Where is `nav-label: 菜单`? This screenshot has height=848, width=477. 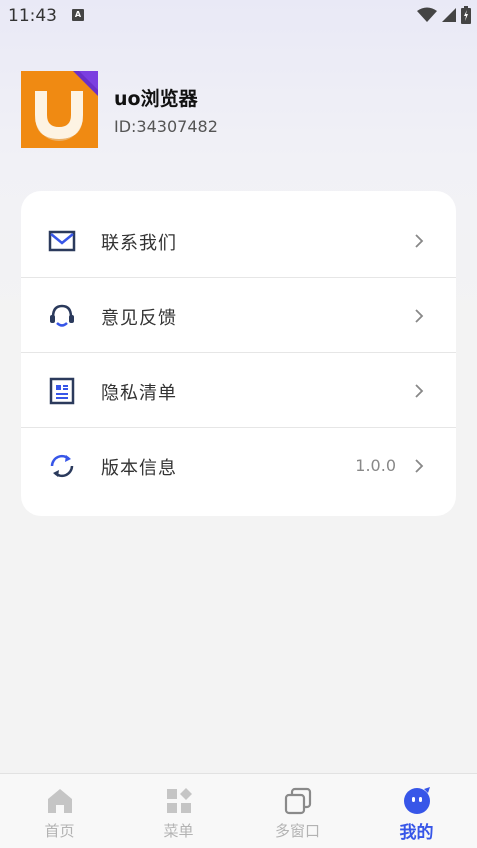 nav-label: 菜单 is located at coordinates (178, 831).